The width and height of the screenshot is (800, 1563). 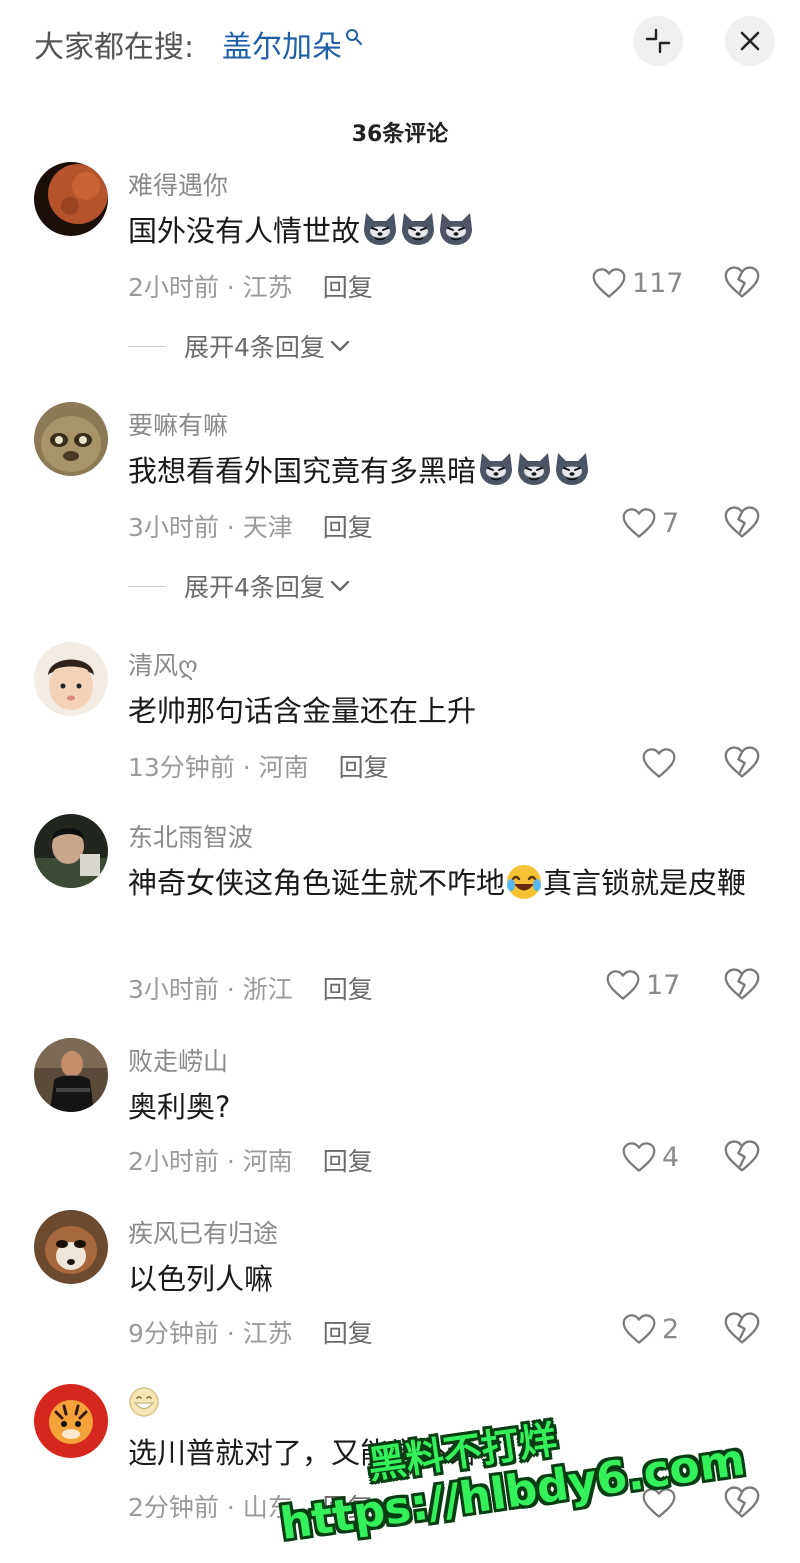 I want to click on grinning-face-icon, so click(x=144, y=1402).